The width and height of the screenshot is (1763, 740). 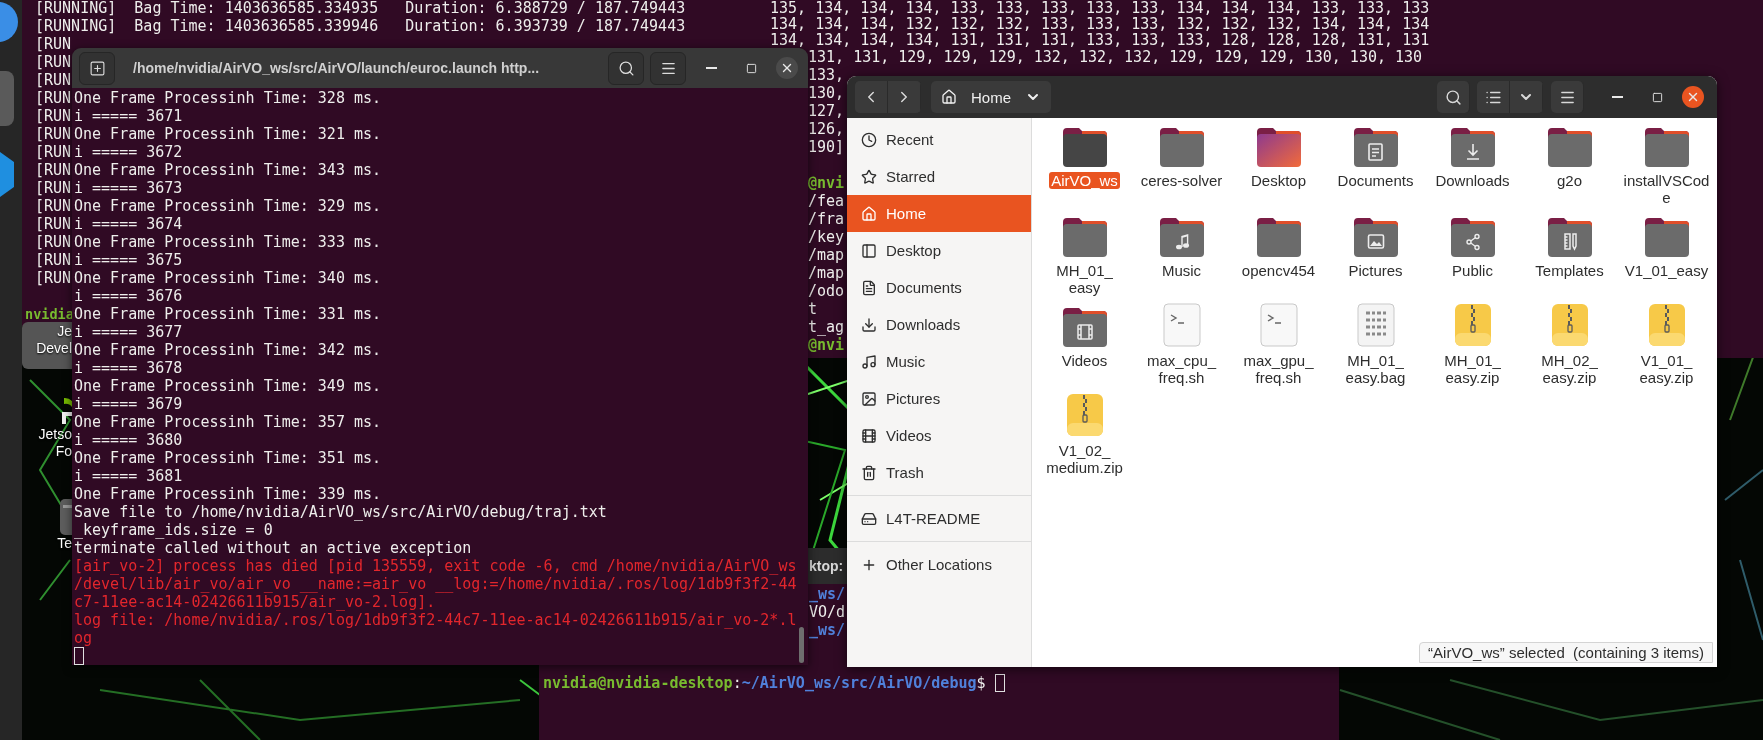 I want to click on file-name: Desktop, so click(x=1278, y=180).